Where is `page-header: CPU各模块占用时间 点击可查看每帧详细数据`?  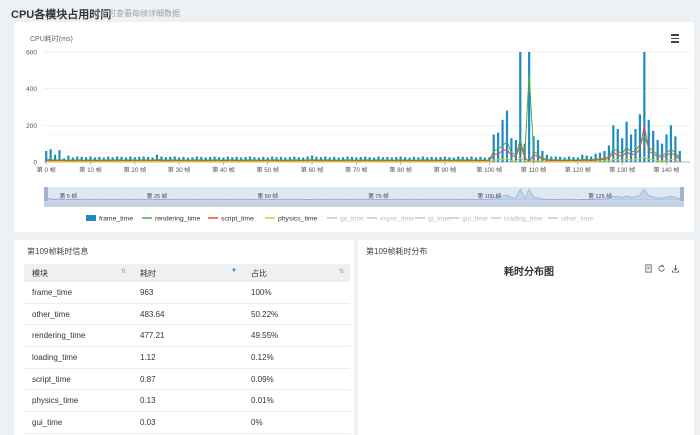 page-header: CPU各模块占用时间 点击可查看每帧详细数据 is located at coordinates (350, 11).